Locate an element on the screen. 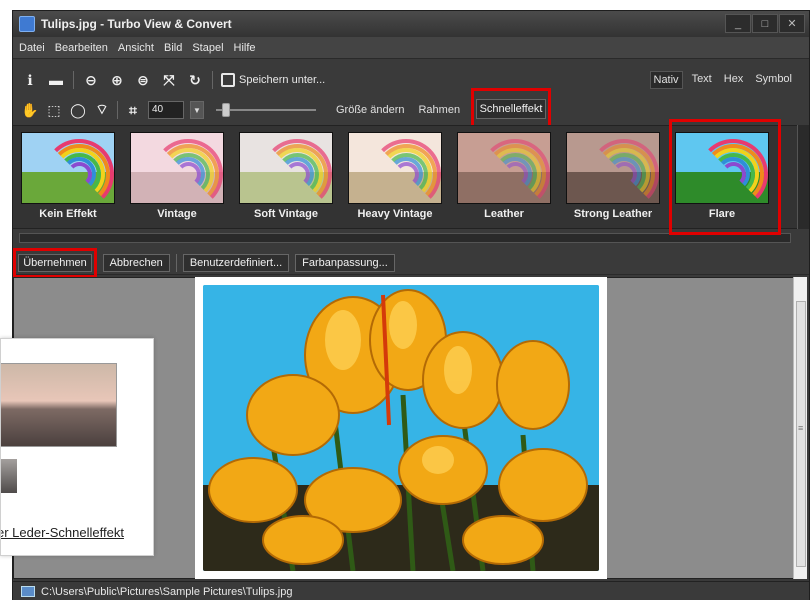  zoom-reset-icon: ⊜ is located at coordinates (143, 80).